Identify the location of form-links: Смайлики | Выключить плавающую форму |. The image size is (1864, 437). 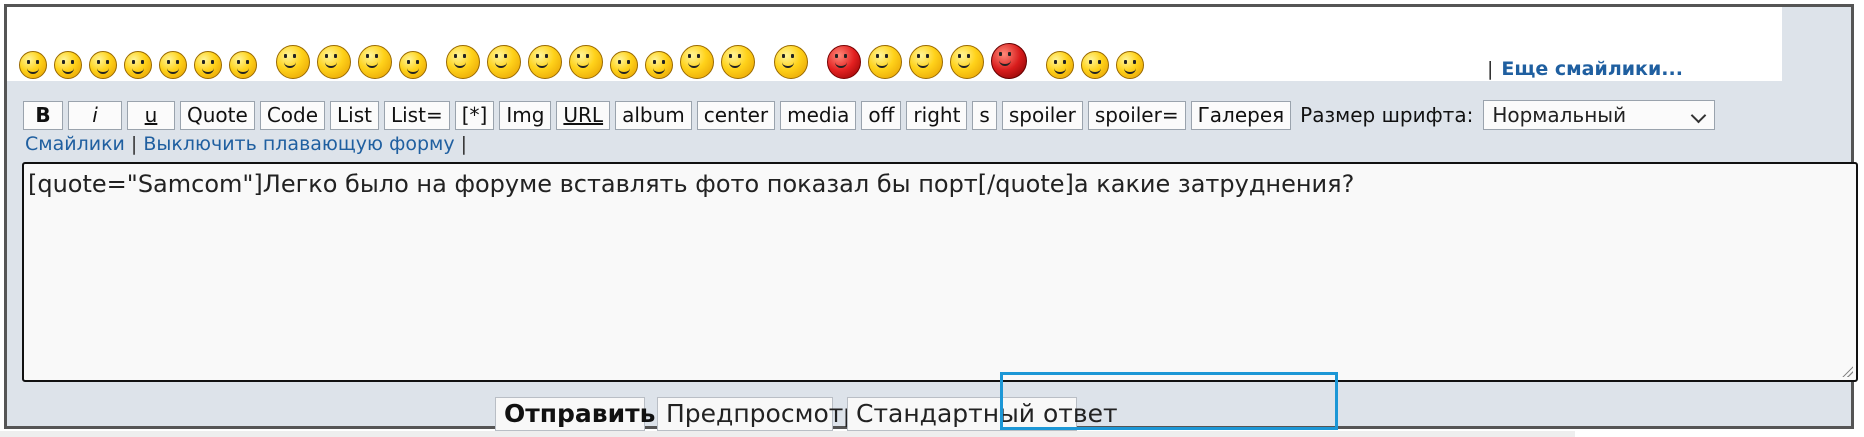
(249, 144).